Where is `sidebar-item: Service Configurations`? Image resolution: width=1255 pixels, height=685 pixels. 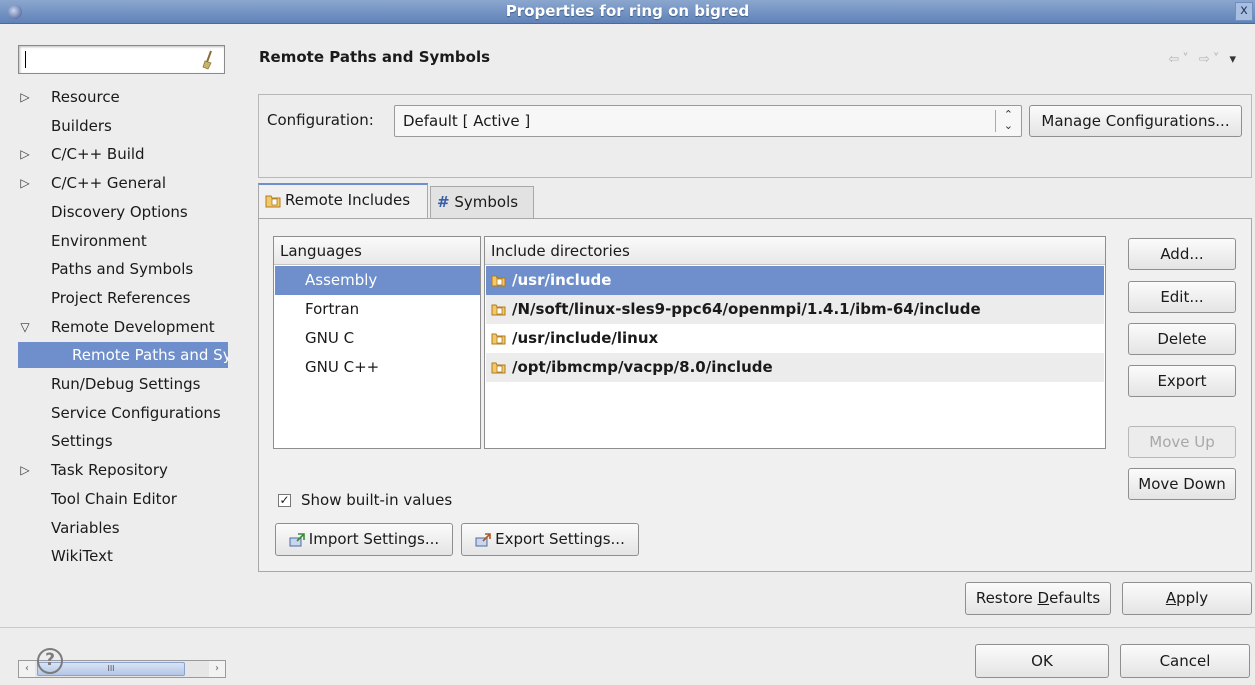
sidebar-item: Service Configurations is located at coordinates (119, 413).